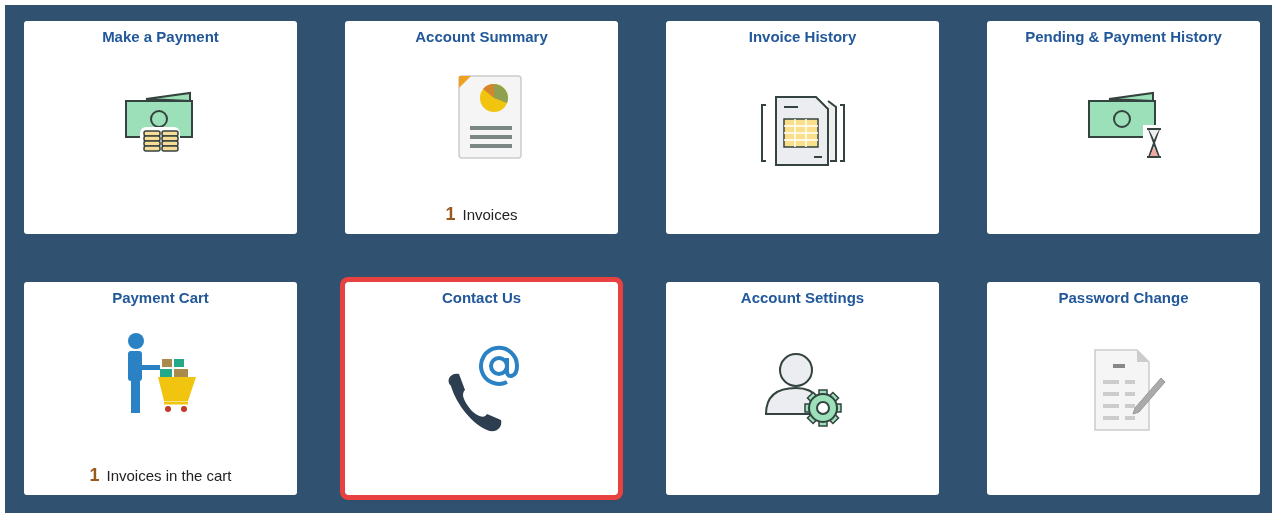  Describe the element at coordinates (160, 127) in the screenshot. I see `app-tile: Make a Payment` at that location.